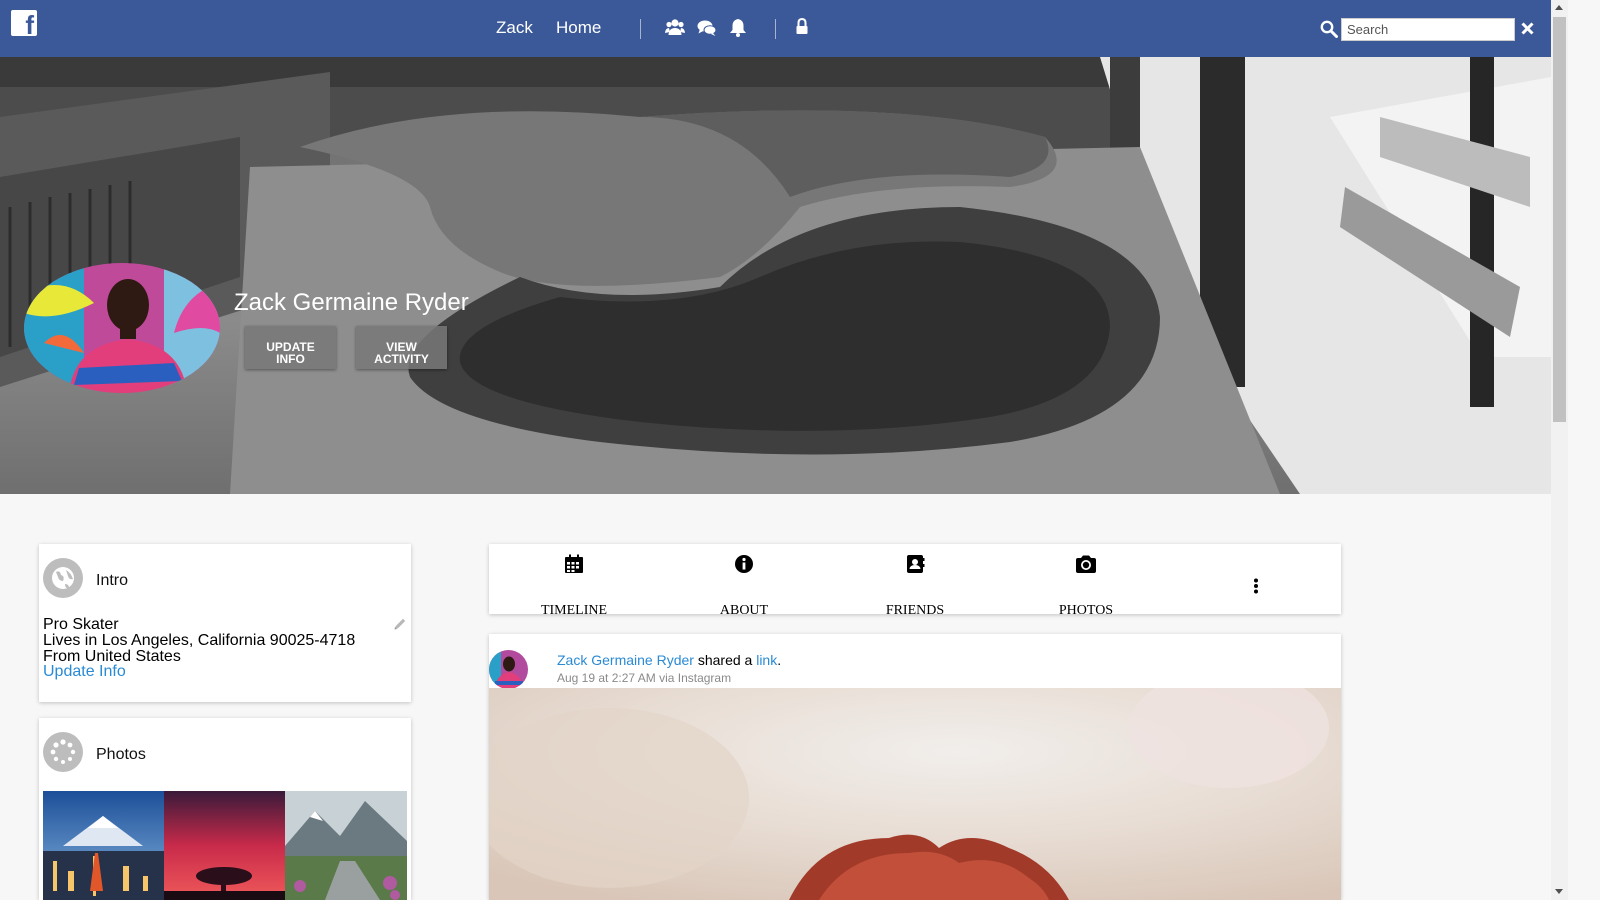 Image resolution: width=1600 pixels, height=900 pixels. I want to click on post-author-avatar, so click(508, 669).